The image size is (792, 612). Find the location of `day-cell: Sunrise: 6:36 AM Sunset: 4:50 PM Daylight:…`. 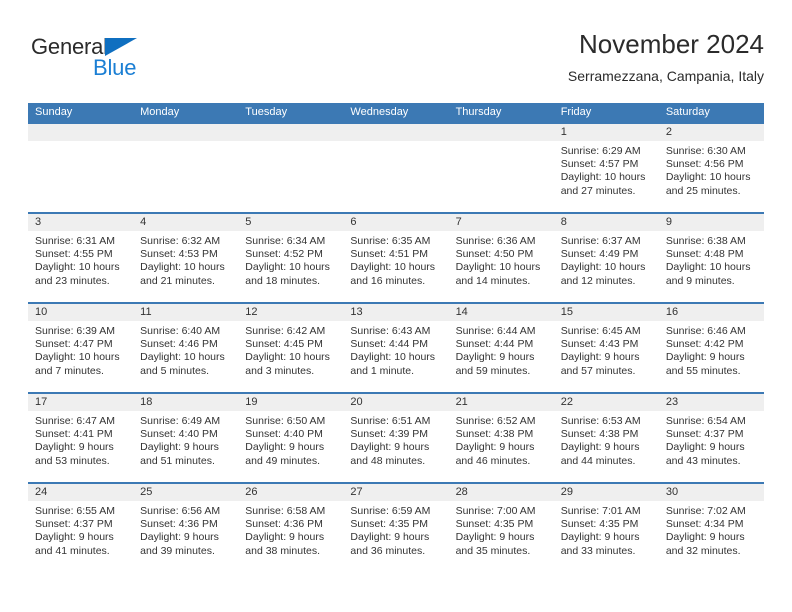

day-cell: Sunrise: 6:36 AM Sunset: 4:50 PM Daylight:… is located at coordinates (501, 266).